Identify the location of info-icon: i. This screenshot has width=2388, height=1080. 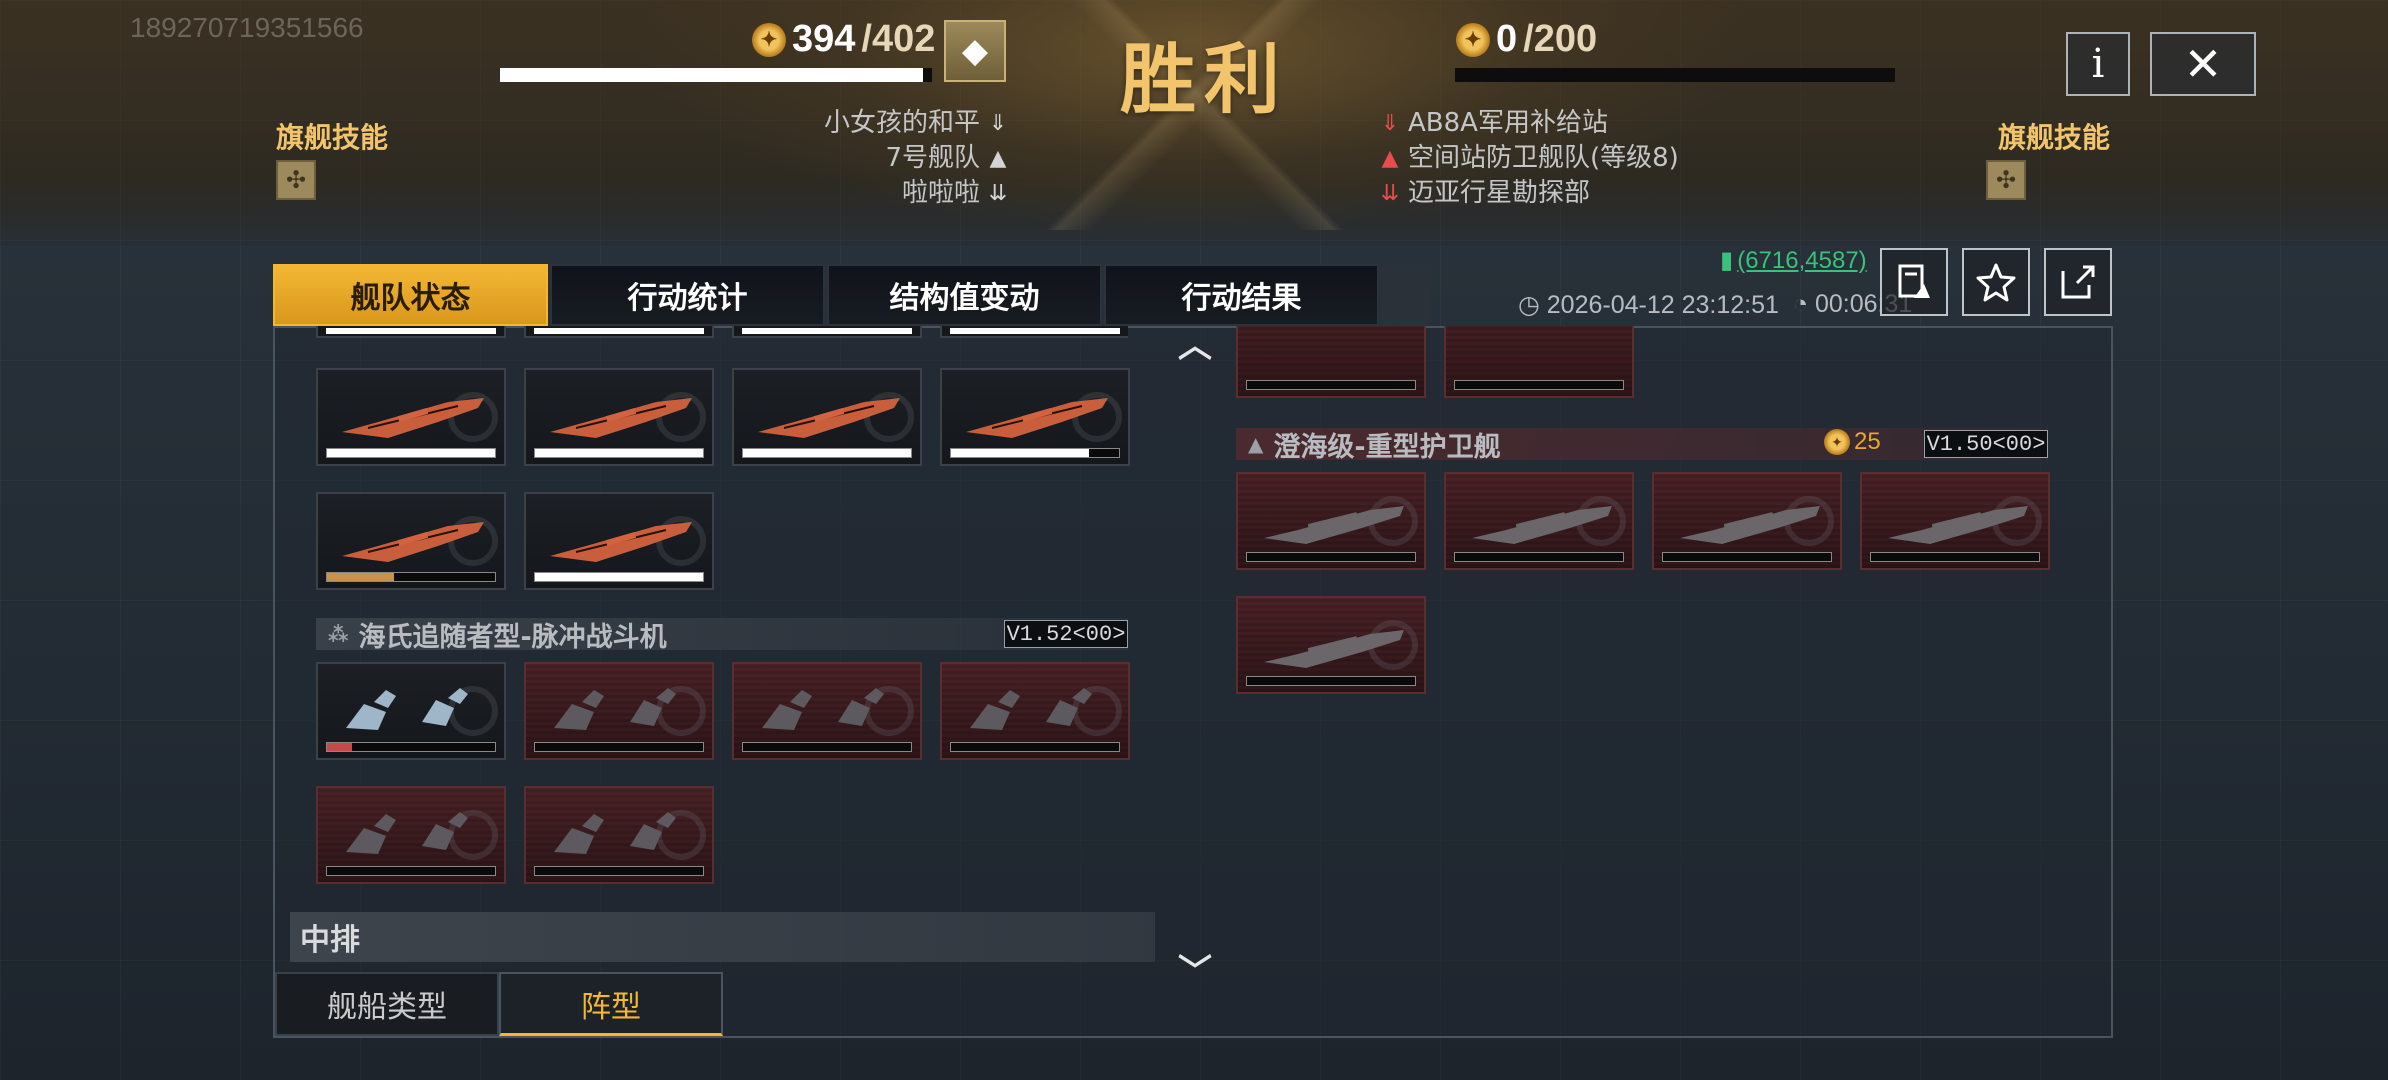
(2098, 64).